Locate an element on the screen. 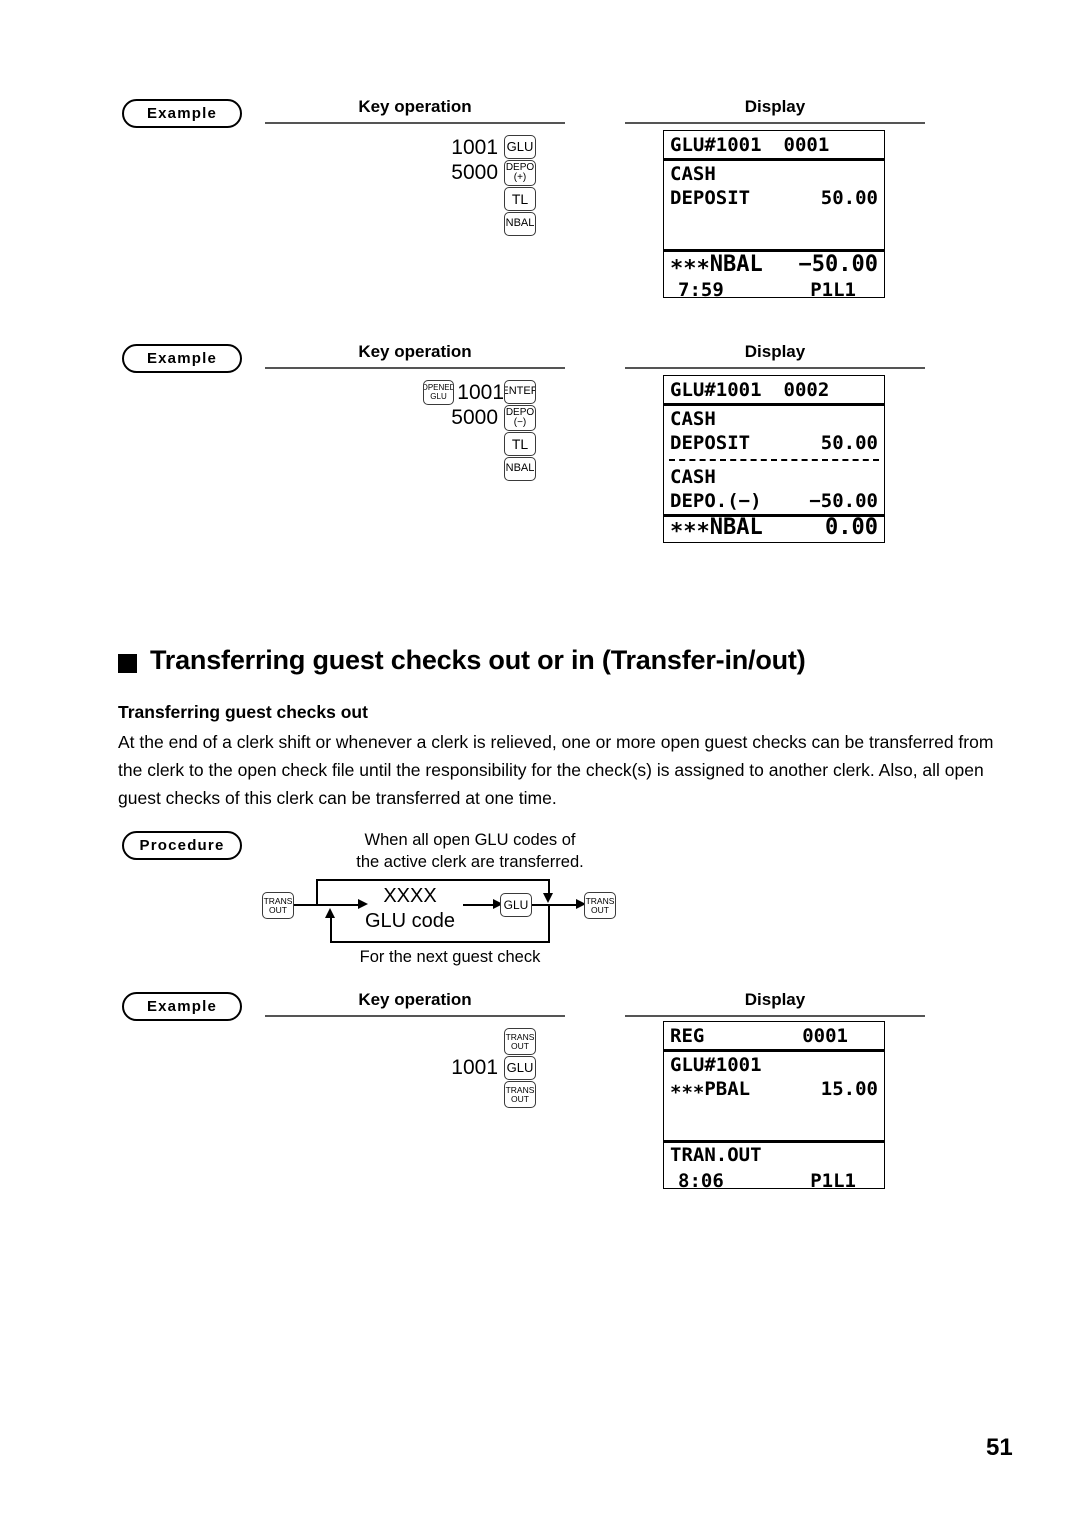 This screenshot has width=1080, height=1526. key-glu-1: GLU is located at coordinates (520, 147).